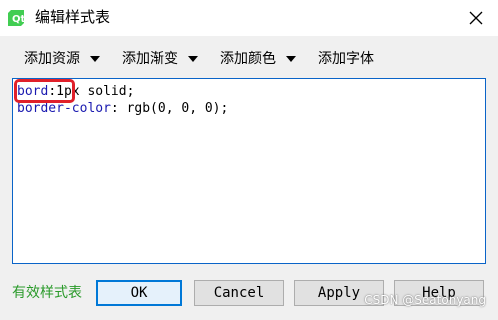 This screenshot has height=320, width=498. Describe the element at coordinates (52, 59) in the screenshot. I see `toolbar-item-label: 添加资源` at that location.